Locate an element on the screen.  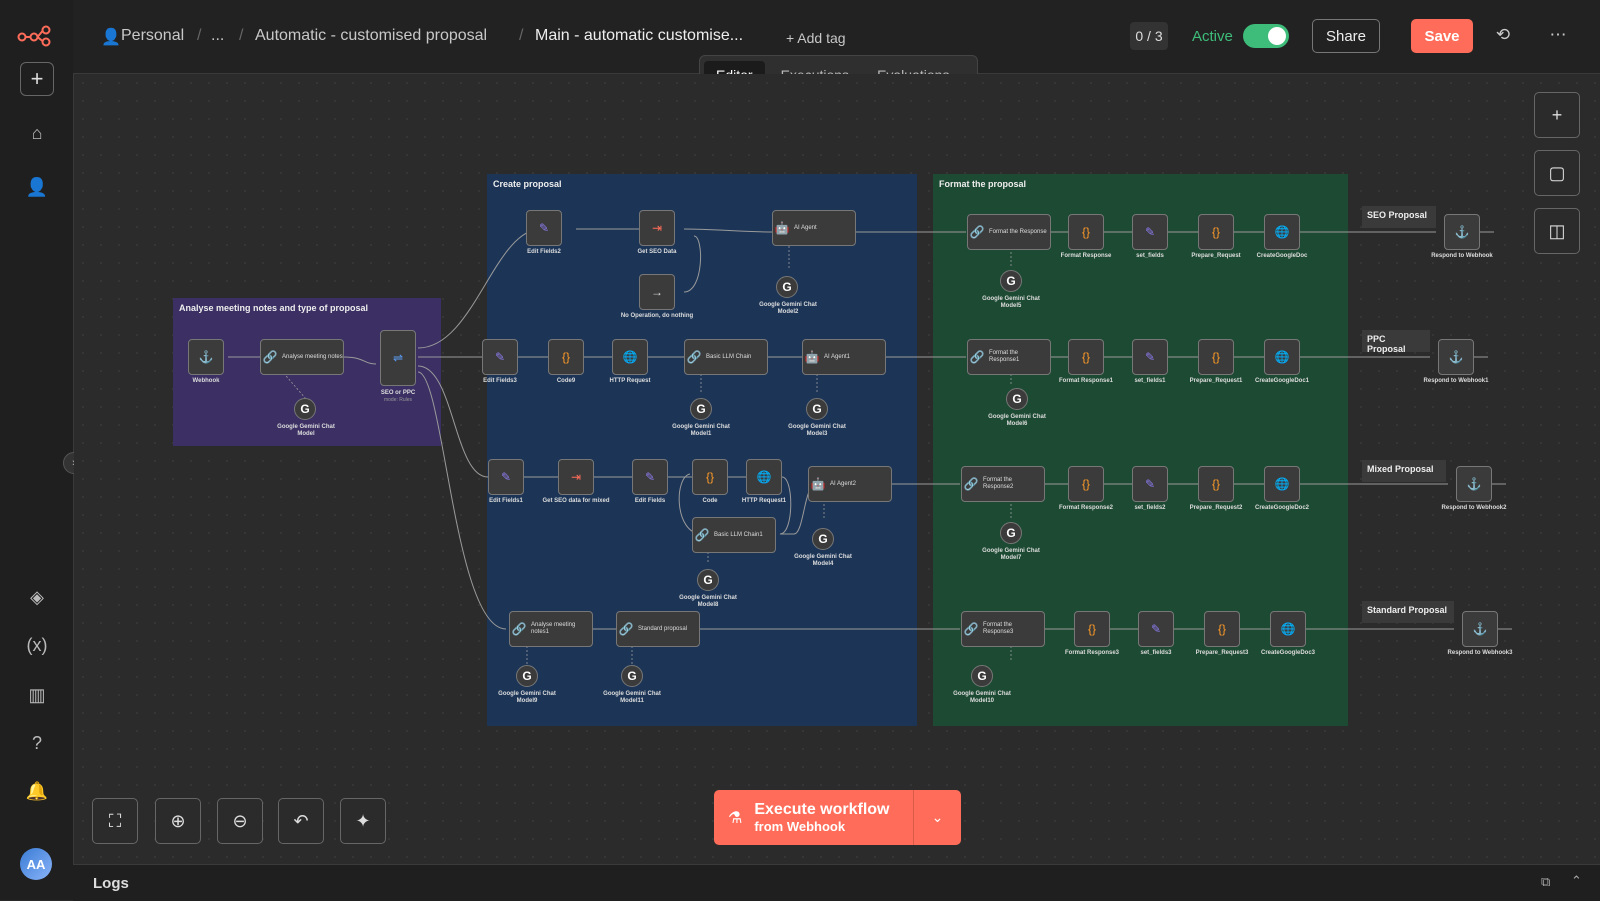
save-button: Save is located at coordinates (1442, 36).